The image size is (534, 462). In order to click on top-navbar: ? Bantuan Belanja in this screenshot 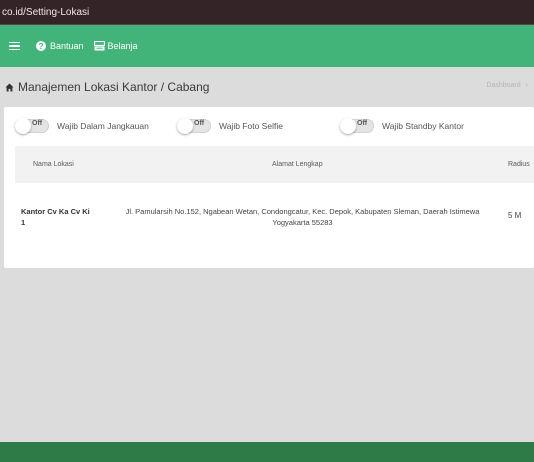, I will do `click(267, 46)`.